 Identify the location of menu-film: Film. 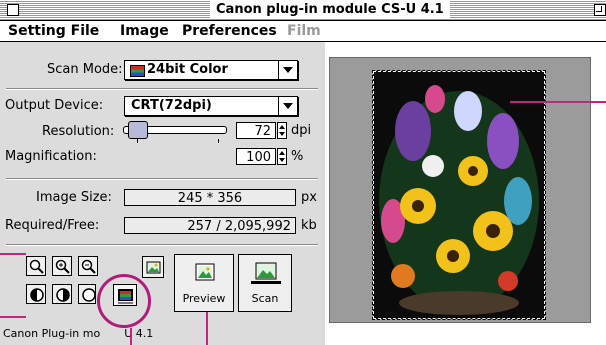
(304, 31).